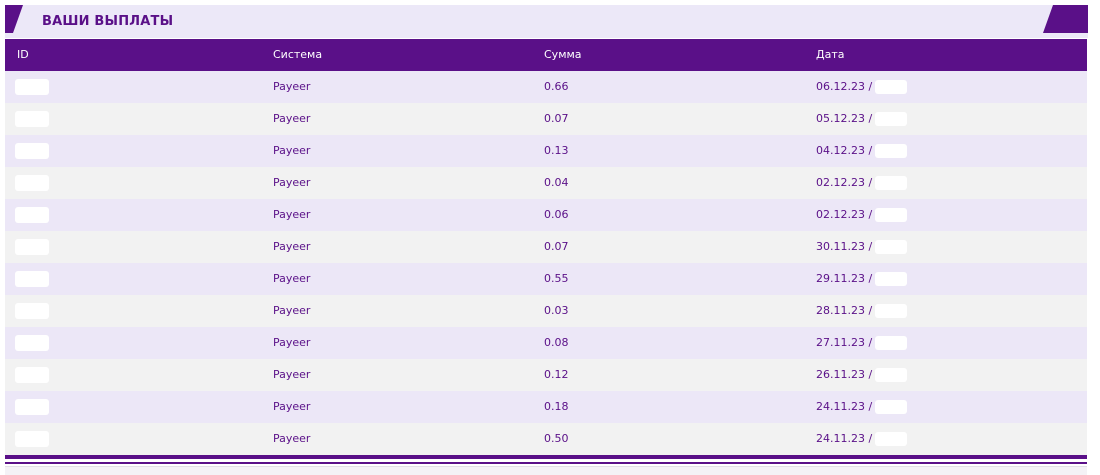 The image size is (1100, 475). I want to click on table-bottom-border, so click(546, 457).